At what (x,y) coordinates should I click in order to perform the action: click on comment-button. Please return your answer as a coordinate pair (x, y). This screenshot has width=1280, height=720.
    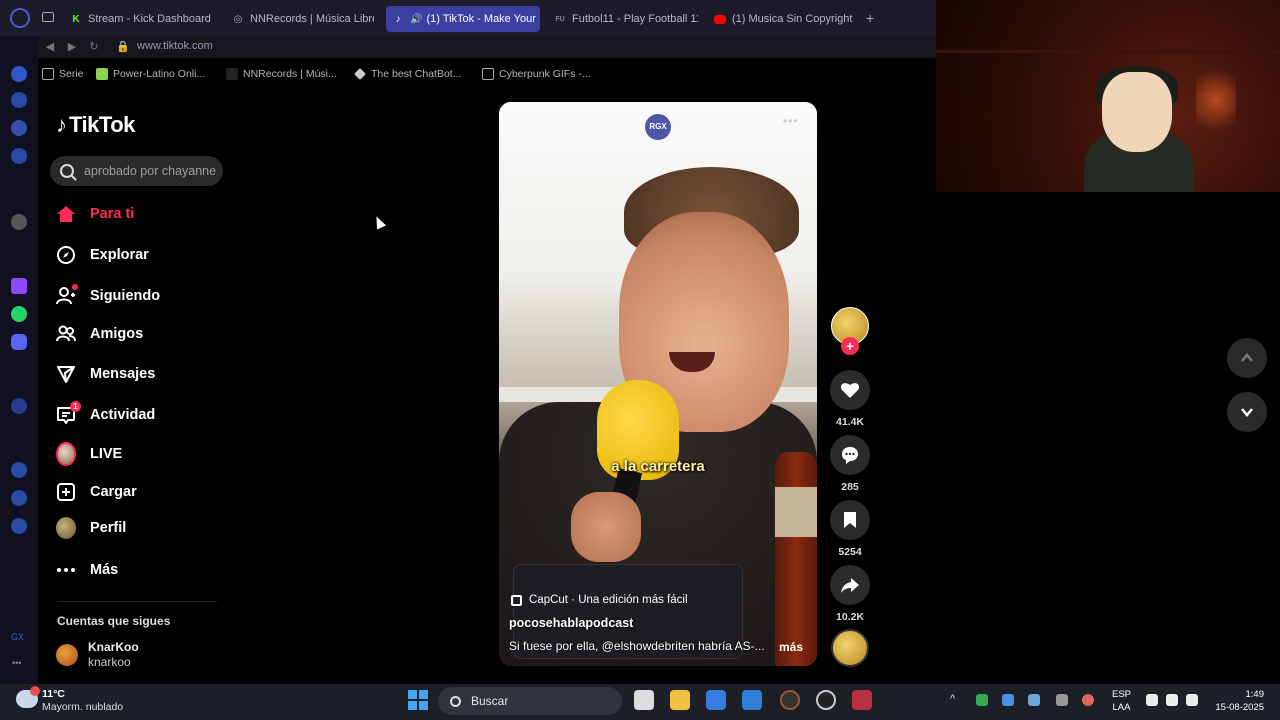
    Looking at the image, I should click on (850, 455).